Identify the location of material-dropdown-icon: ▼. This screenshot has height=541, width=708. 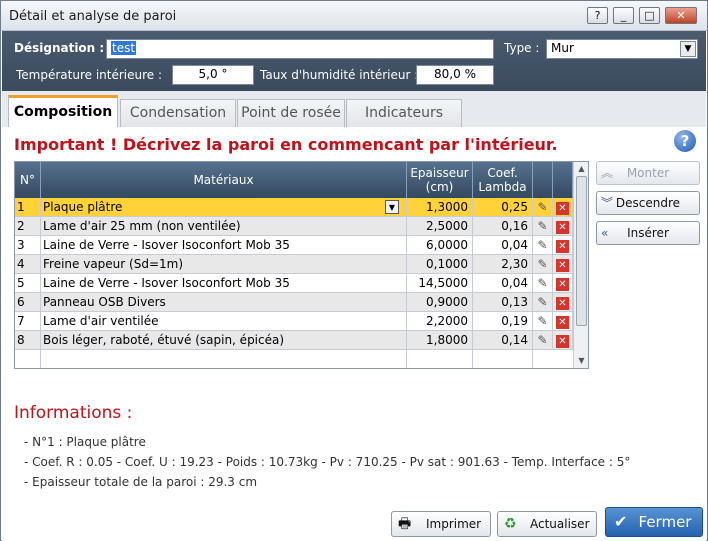
(392, 207).